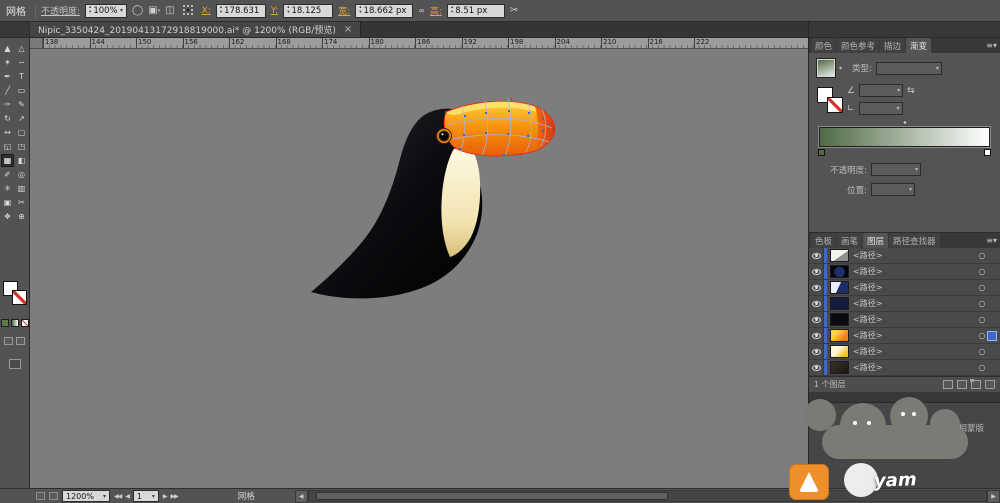 Image resolution: width=1000 pixels, height=503 pixels. Describe the element at coordinates (21, 62) in the screenshot. I see `lasso-tool: ∽` at that location.